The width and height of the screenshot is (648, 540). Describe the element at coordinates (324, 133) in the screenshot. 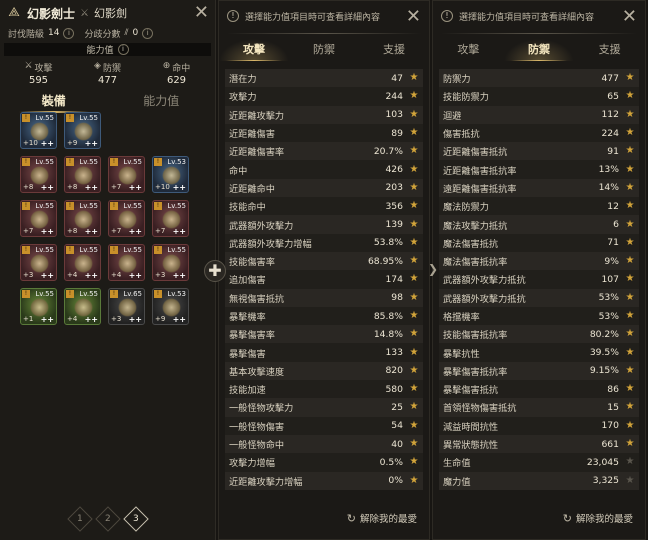

I see `stat-row: 近距離傷害 89 ★` at that location.